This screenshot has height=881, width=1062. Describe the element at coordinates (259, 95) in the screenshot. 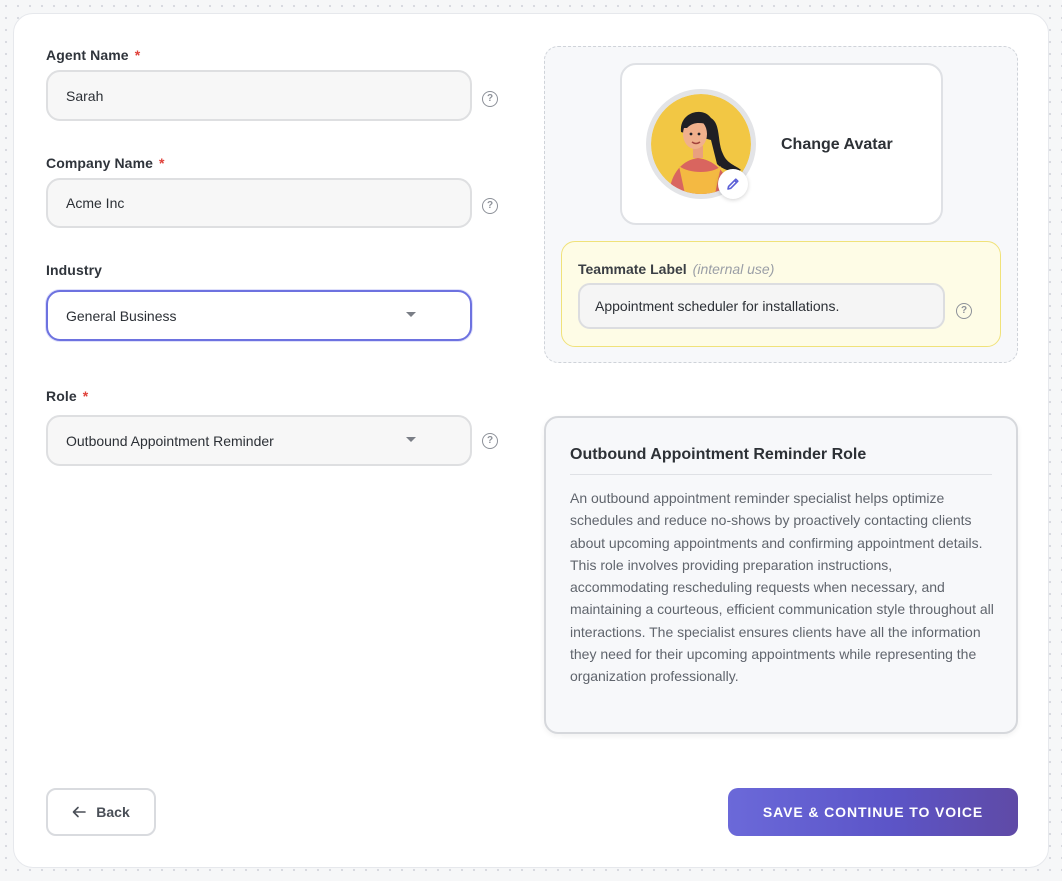

I see `agent-name-input: Sarah` at that location.